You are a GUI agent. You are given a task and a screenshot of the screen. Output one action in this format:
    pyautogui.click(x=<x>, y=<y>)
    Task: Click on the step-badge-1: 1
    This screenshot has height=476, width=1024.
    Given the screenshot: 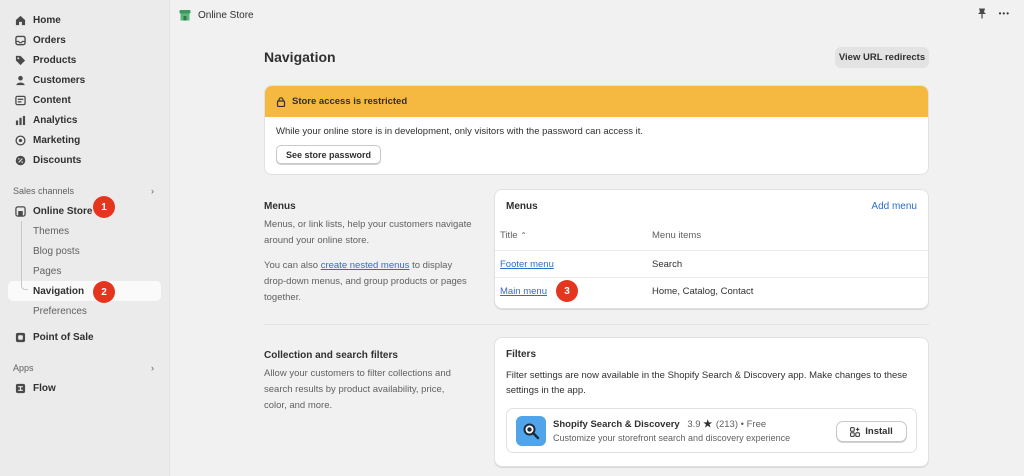 What is the action you would take?
    pyautogui.click(x=104, y=207)
    